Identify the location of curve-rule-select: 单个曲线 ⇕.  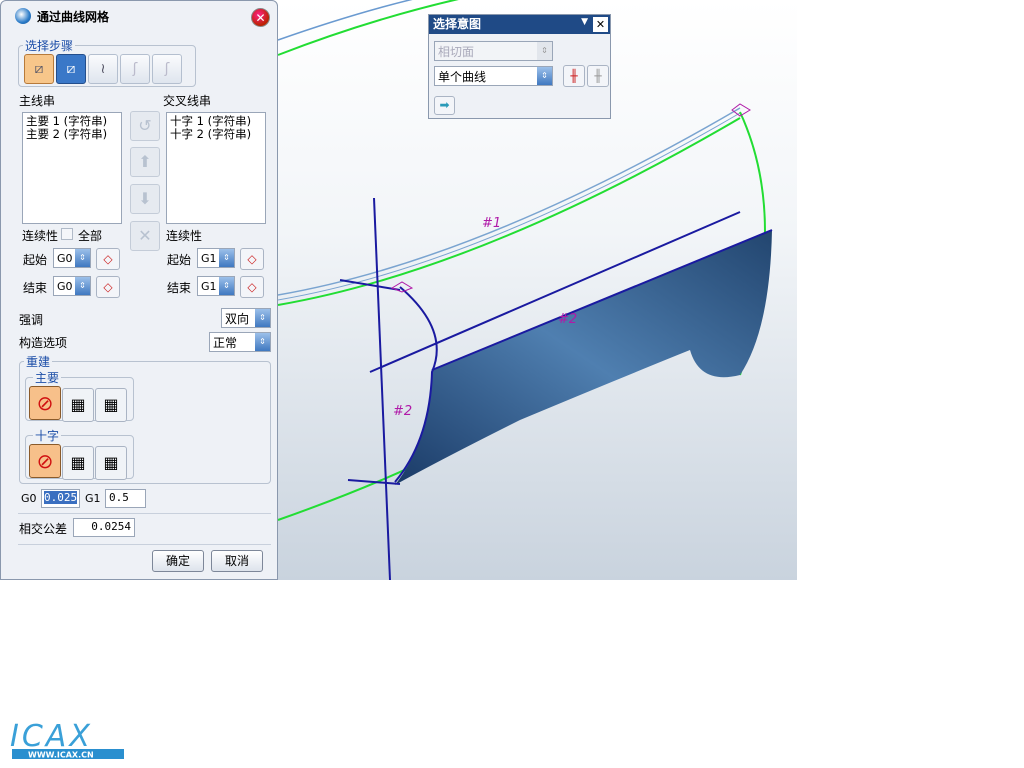
(493, 76).